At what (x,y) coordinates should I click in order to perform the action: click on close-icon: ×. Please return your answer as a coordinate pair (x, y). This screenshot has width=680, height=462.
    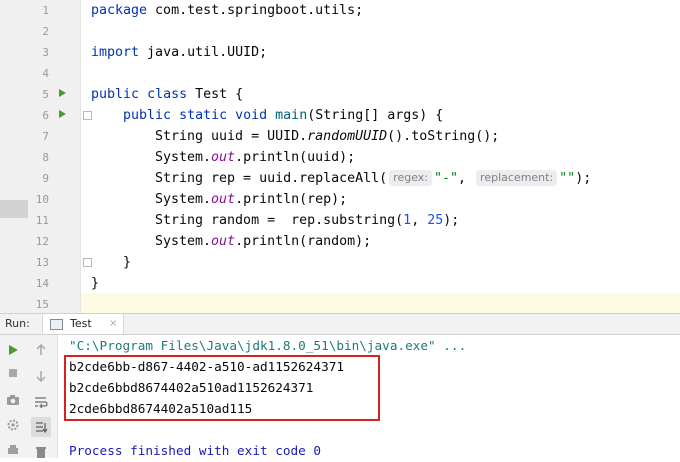
    Looking at the image, I should click on (113, 324).